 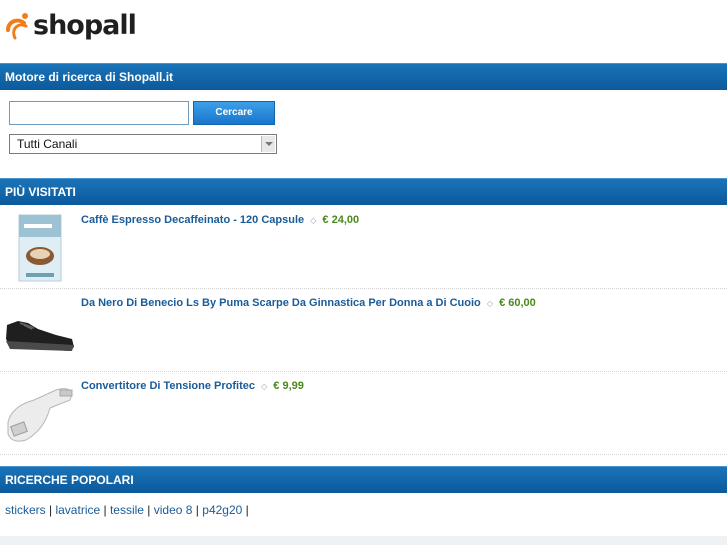 What do you see at coordinates (77, 510) in the screenshot?
I see `popular-search-link: lavatrice` at bounding box center [77, 510].